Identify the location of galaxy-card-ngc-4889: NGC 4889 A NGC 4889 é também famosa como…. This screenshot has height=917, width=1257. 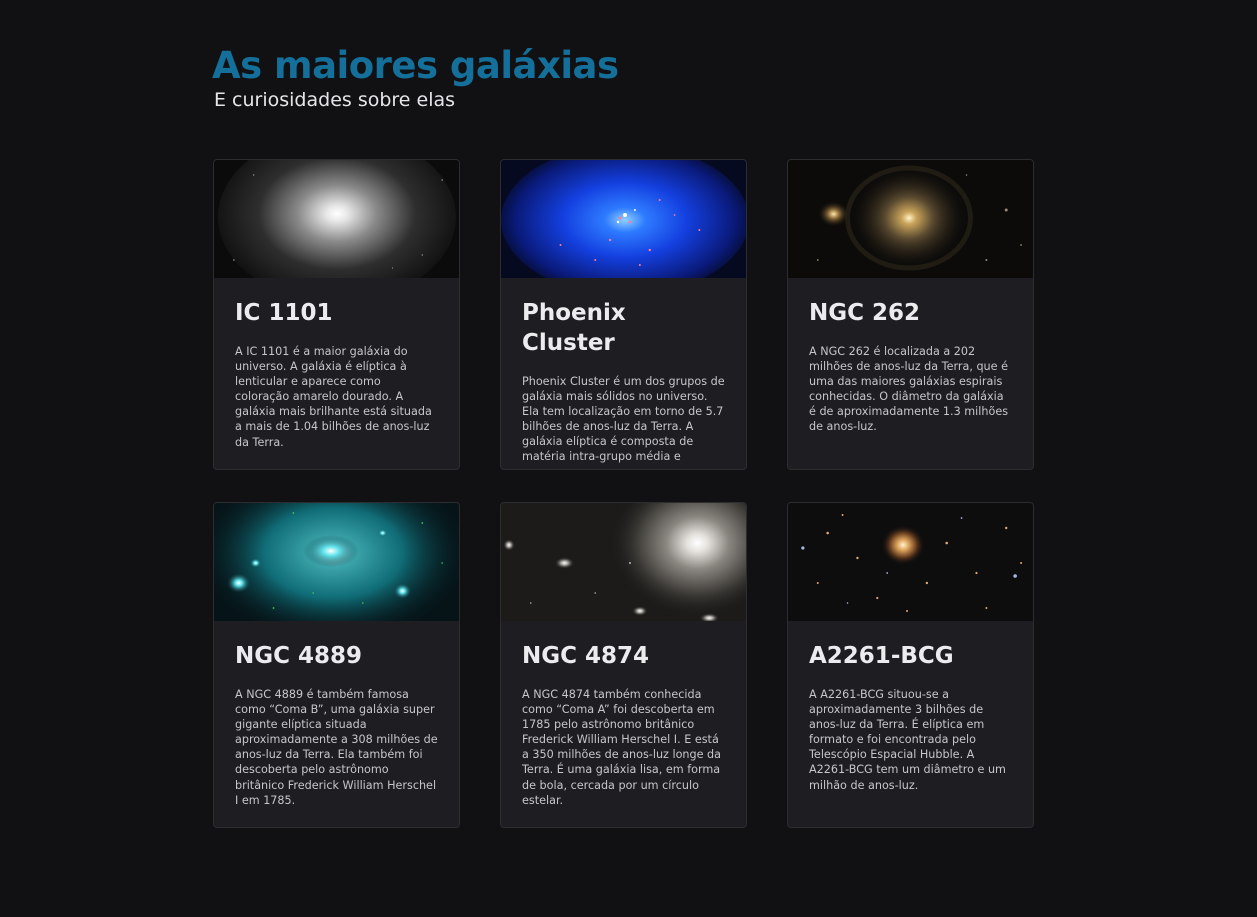
(336, 665).